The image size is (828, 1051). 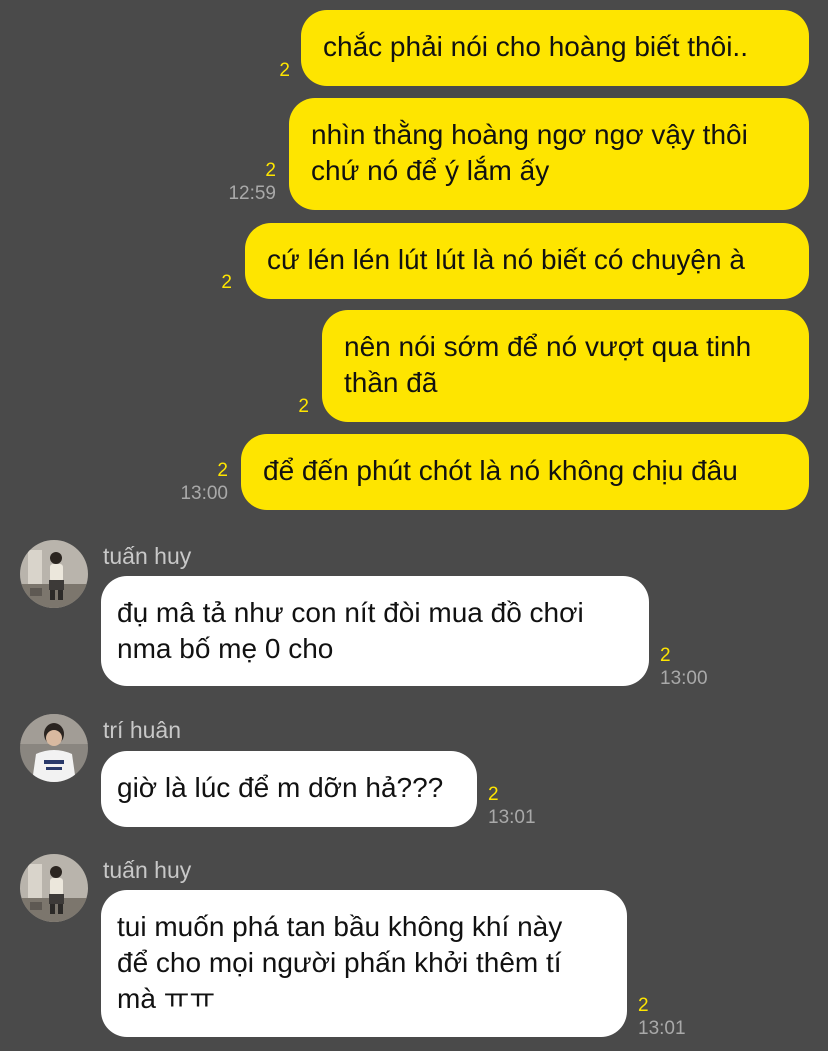 What do you see at coordinates (555, 48) in the screenshot?
I see `outgoing-message-bubble: chắc phải nói cho hoàng biết thôi..` at bounding box center [555, 48].